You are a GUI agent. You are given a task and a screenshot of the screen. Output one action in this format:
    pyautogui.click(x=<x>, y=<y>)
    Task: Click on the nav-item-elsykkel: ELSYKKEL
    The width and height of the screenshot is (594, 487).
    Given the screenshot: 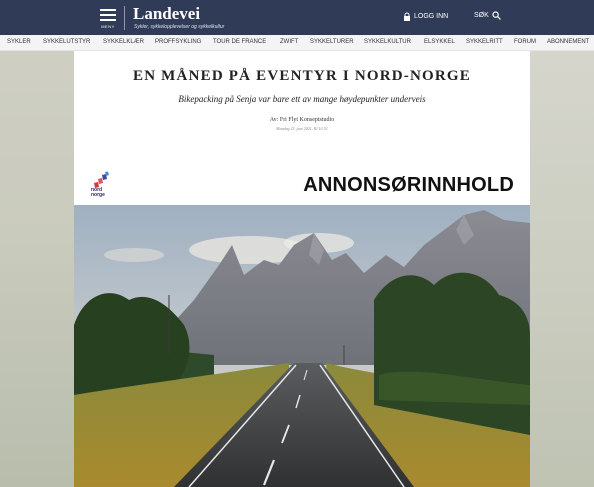 What is the action you would take?
    pyautogui.click(x=439, y=42)
    